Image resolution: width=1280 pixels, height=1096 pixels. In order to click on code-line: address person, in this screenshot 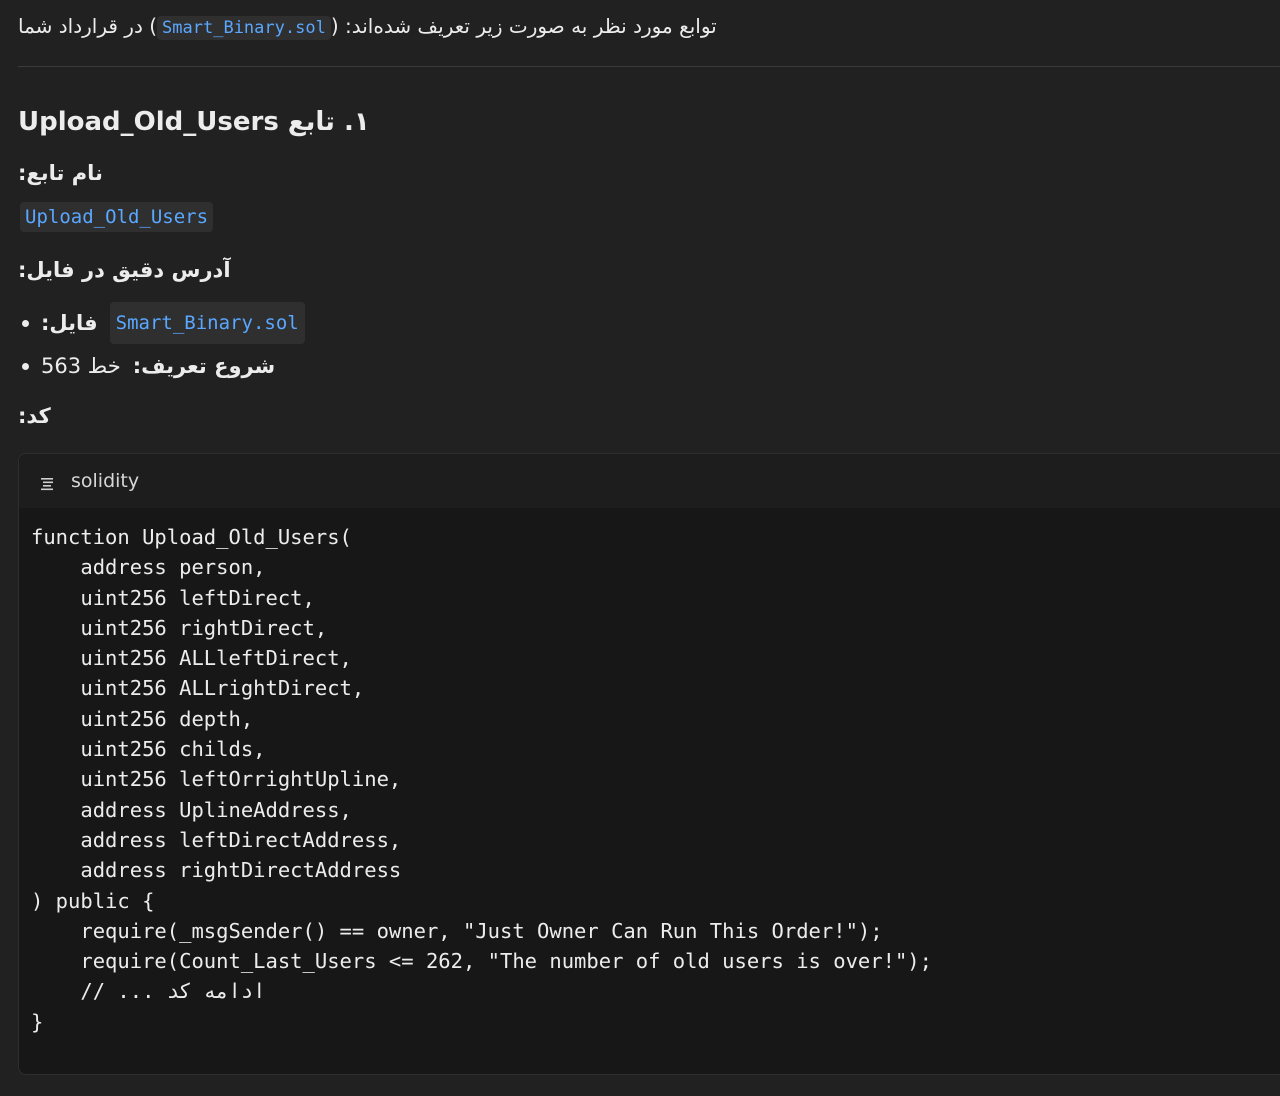, I will do `click(148, 567)`.